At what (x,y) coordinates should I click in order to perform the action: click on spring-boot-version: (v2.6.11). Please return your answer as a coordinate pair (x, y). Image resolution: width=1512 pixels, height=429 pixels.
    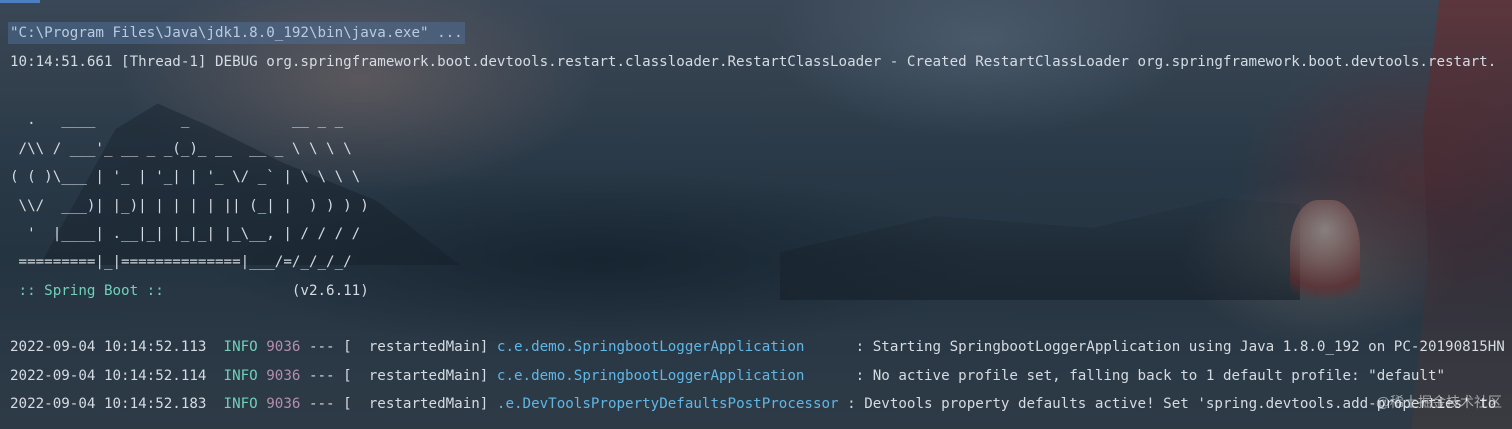
    Looking at the image, I should click on (270, 291).